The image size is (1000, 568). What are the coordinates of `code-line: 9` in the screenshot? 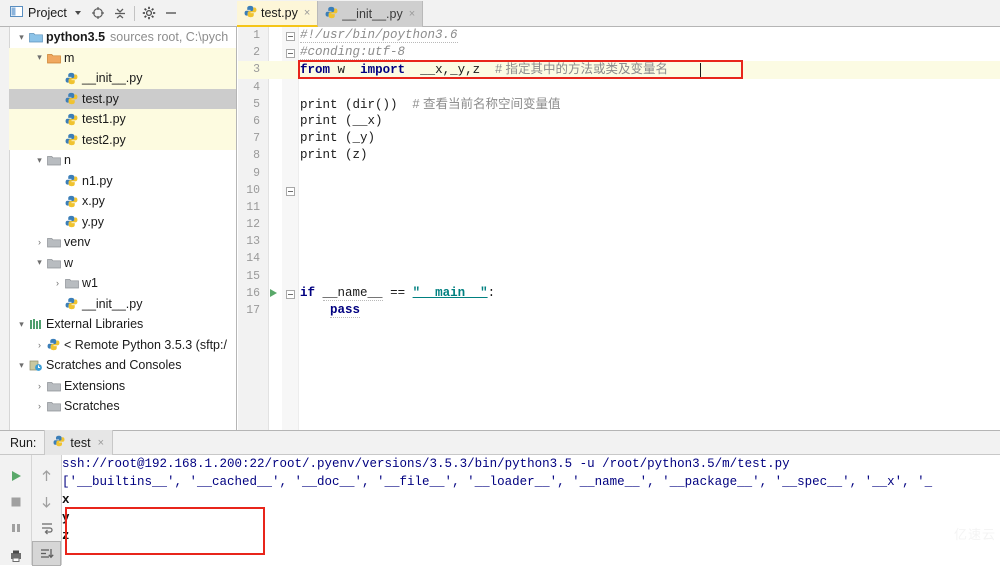 It's located at (619, 173).